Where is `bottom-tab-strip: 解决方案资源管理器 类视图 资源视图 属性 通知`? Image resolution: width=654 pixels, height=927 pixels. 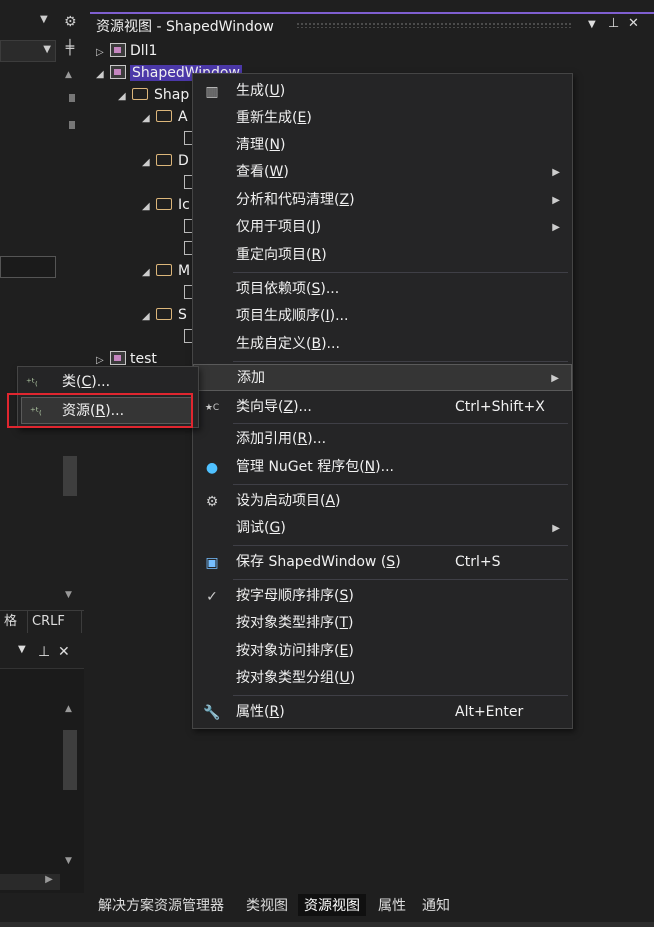
bottom-tab-strip: 解决方案资源管理器 类视图 资源视图 属性 通知 is located at coordinates (372, 905).